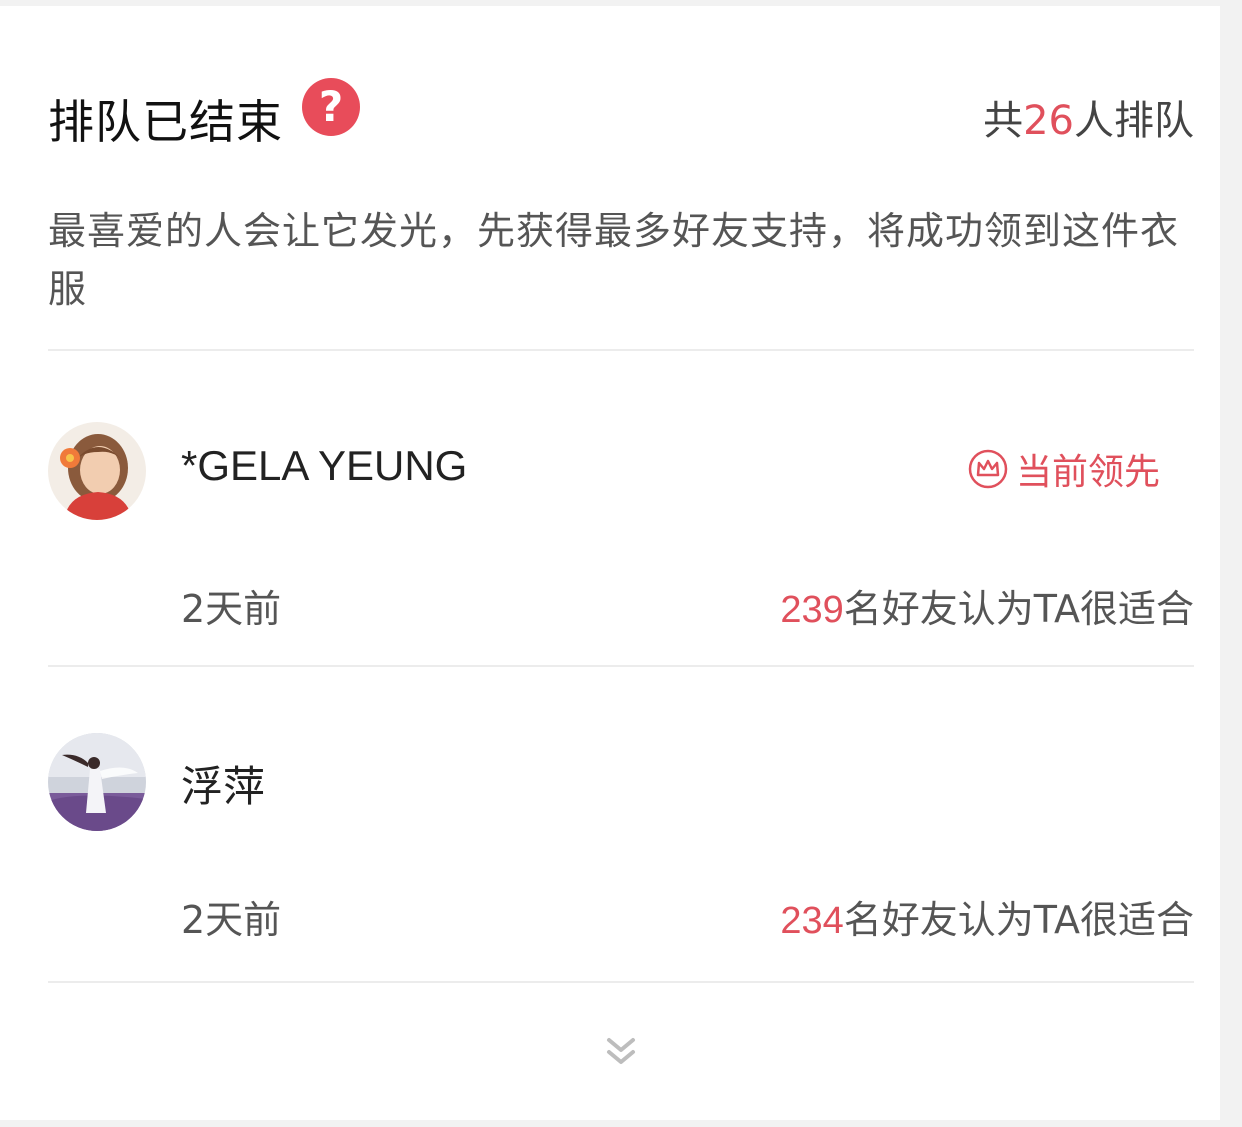  I want to click on question-circle-icon: ?, so click(331, 107).